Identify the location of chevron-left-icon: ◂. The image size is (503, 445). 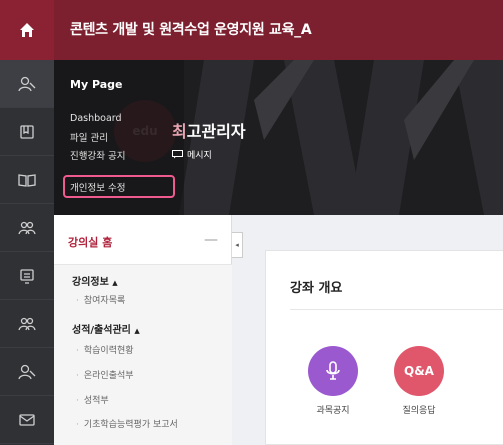
(237, 245).